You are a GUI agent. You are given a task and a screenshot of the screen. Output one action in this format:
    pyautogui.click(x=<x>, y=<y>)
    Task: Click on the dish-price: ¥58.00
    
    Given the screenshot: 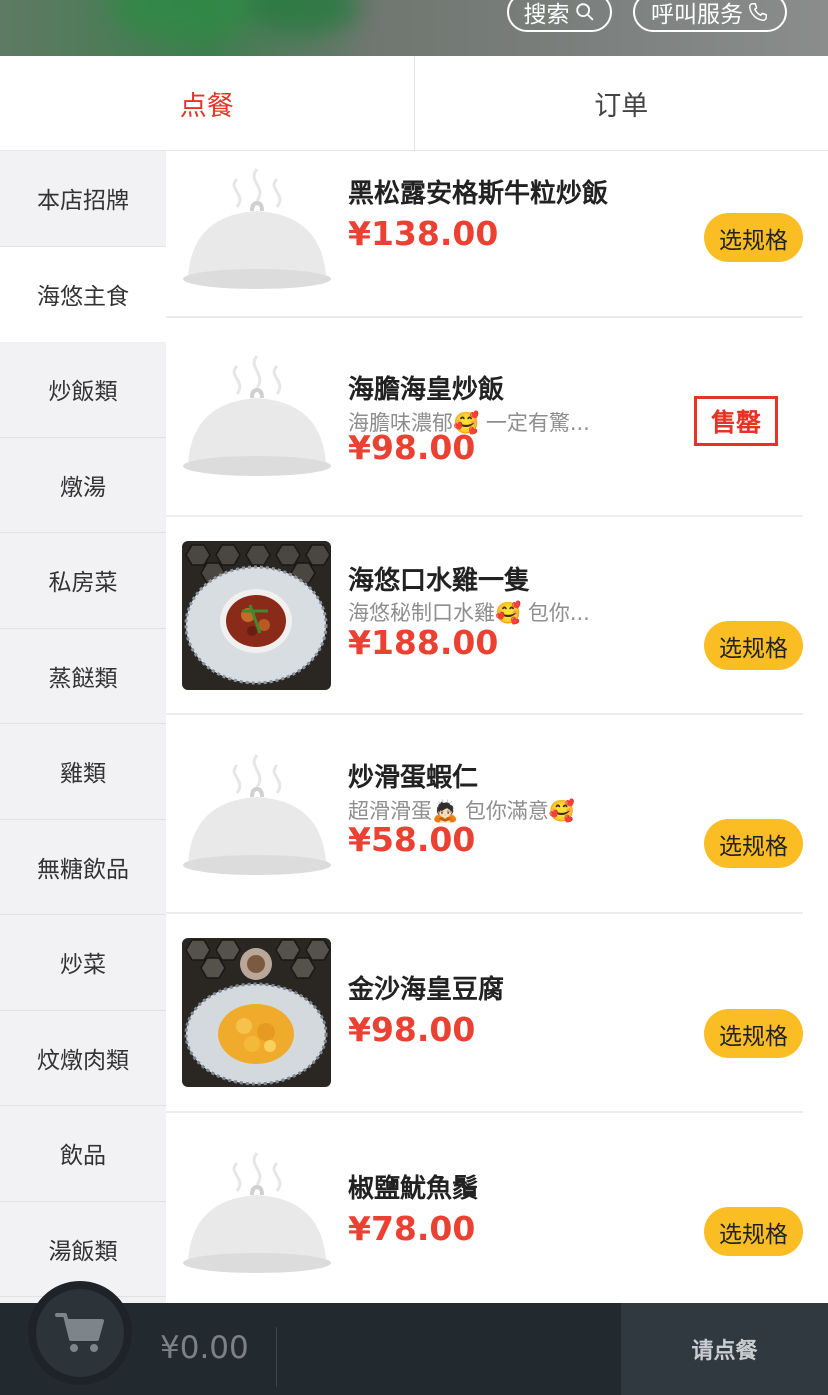 What is the action you would take?
    pyautogui.click(x=412, y=839)
    